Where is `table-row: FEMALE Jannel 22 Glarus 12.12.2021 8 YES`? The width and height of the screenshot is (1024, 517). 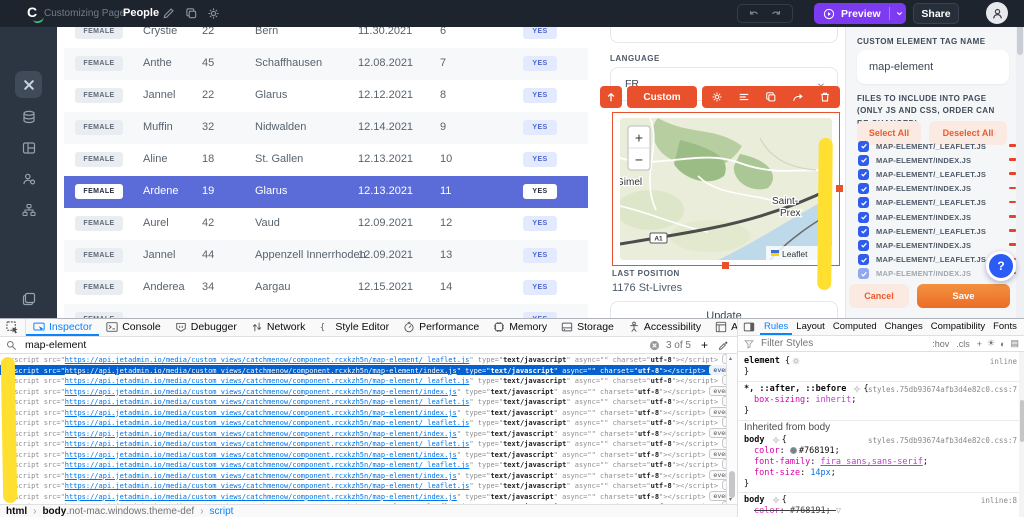 table-row: FEMALE Jannel 22 Glarus 12.12.2021 8 YES is located at coordinates (326, 96).